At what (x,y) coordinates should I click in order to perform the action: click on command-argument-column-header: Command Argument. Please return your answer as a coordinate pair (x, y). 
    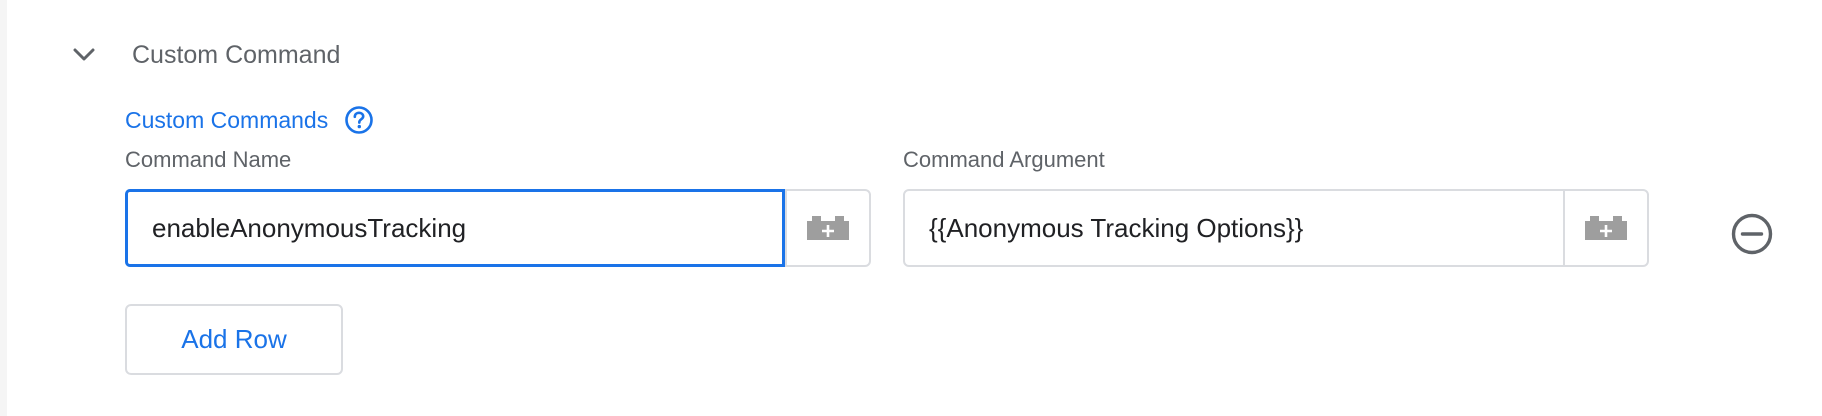
    Looking at the image, I should click on (1004, 159).